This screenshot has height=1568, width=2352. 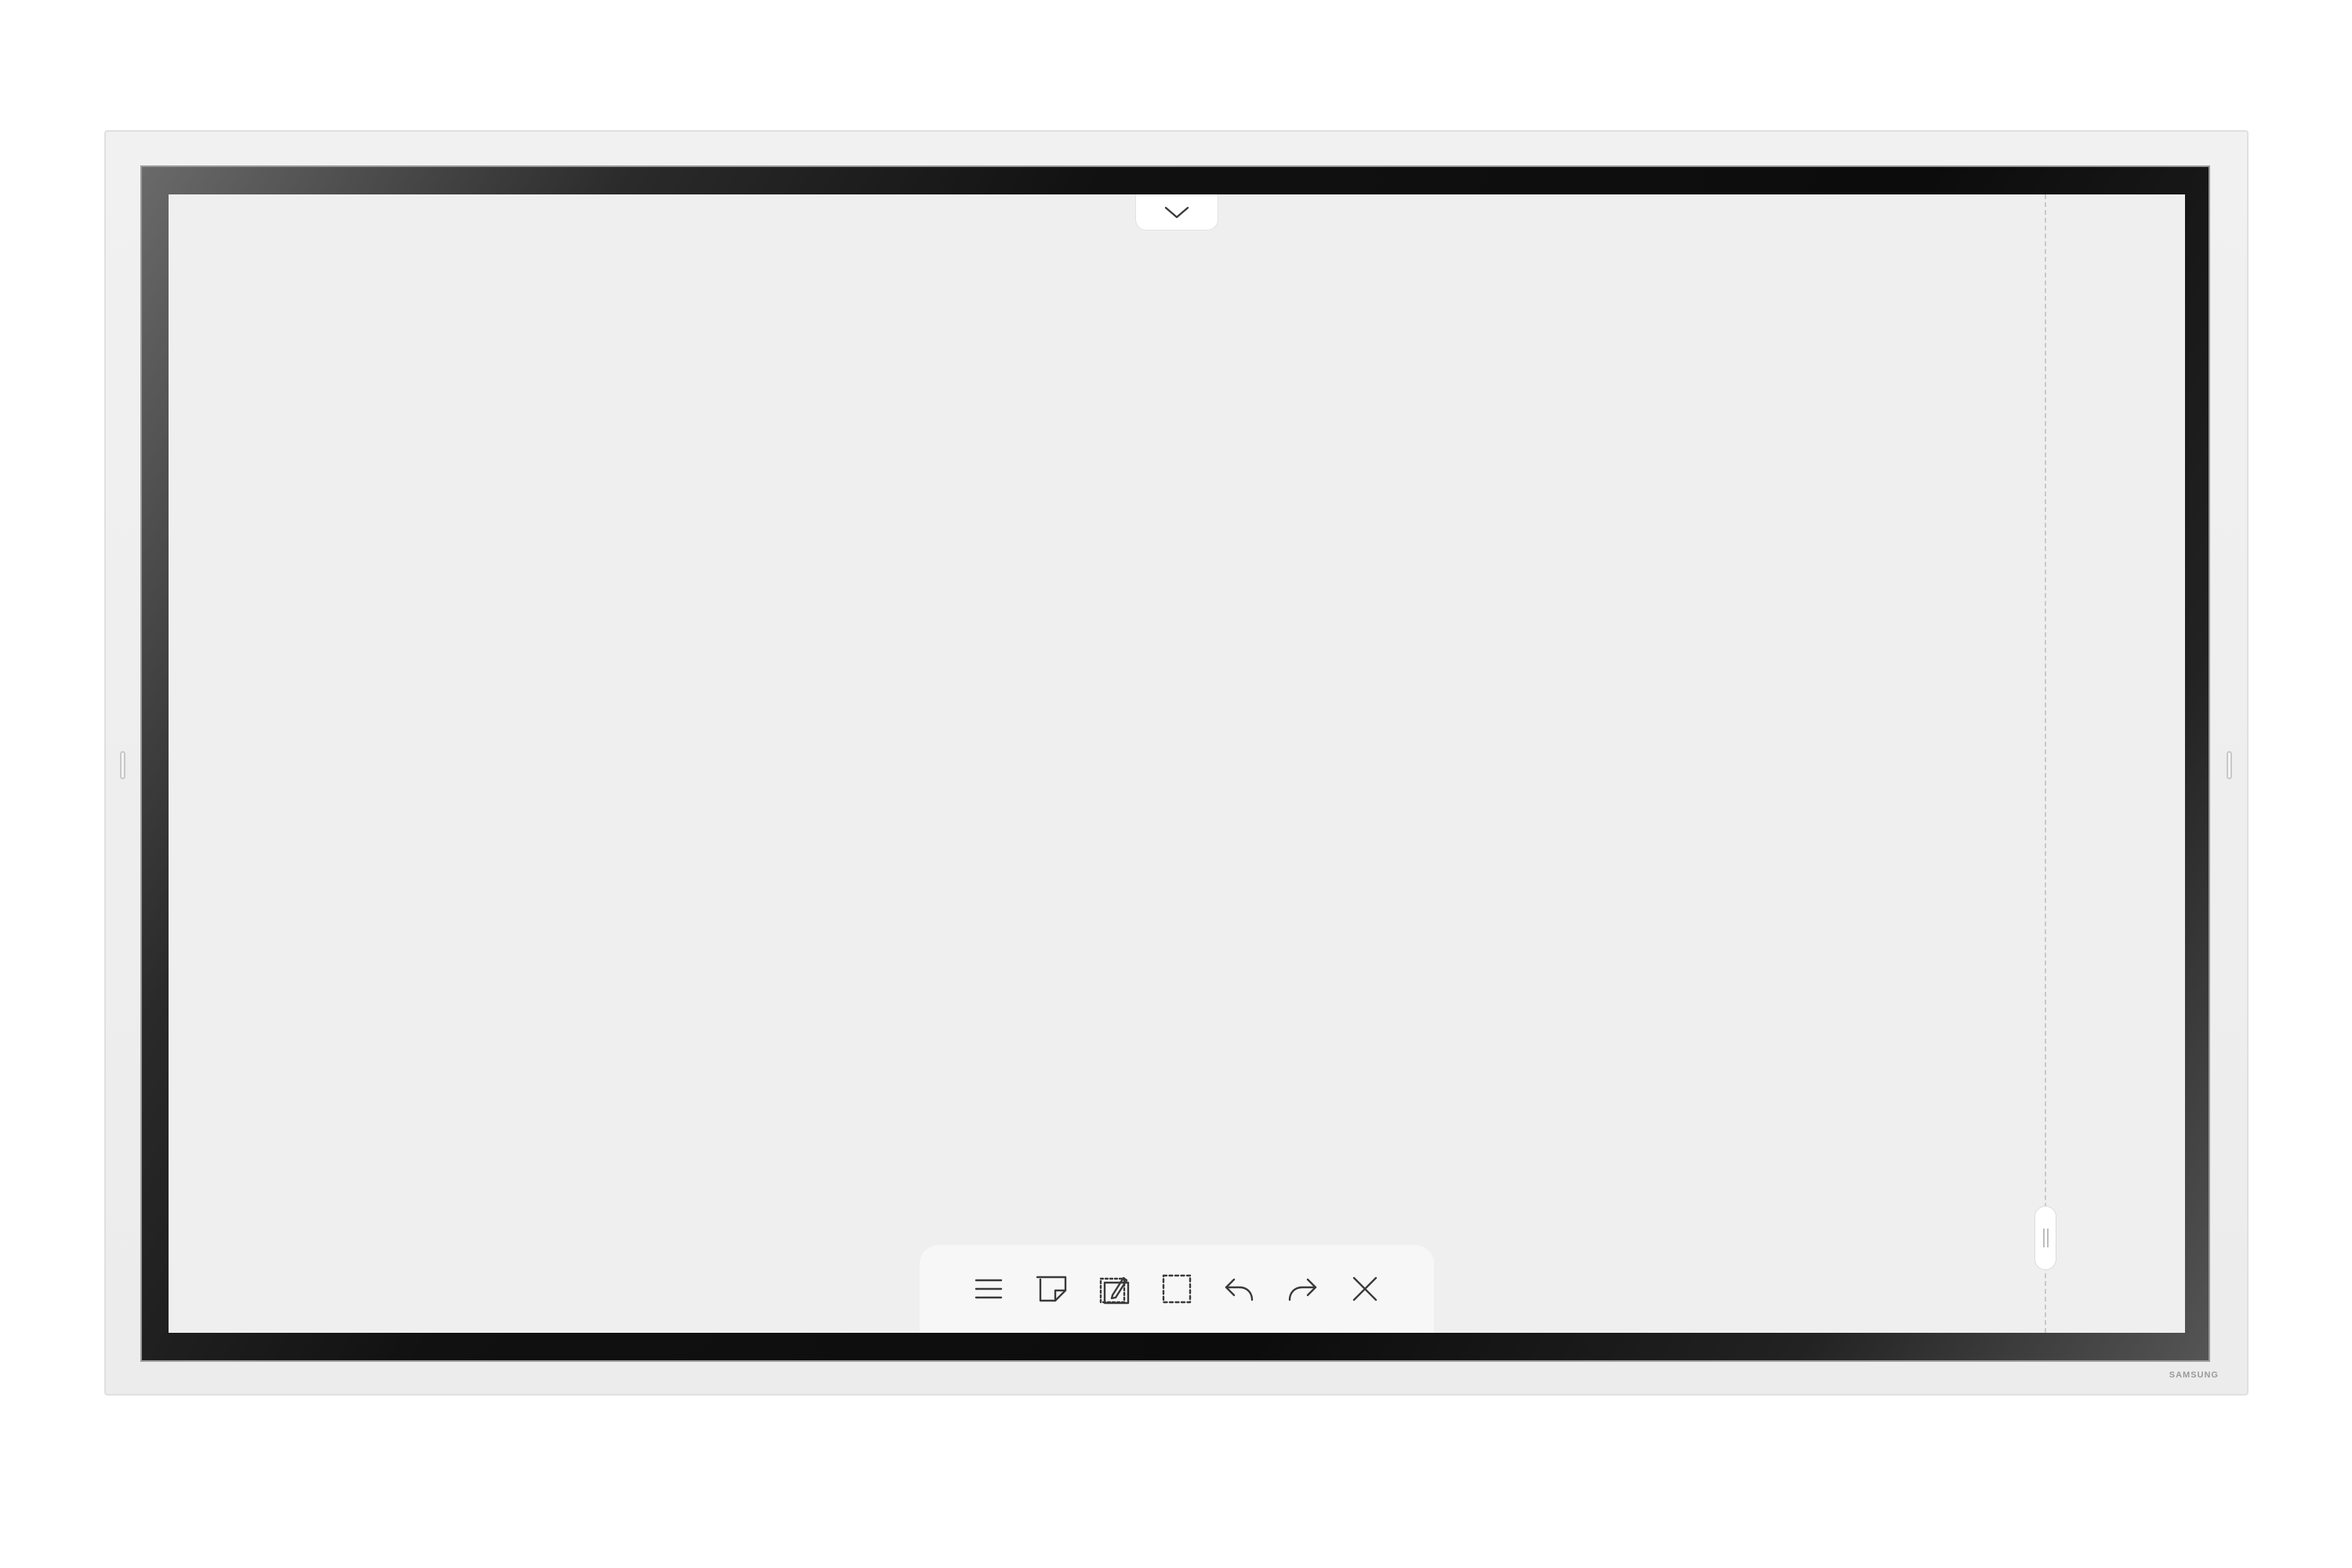 I want to click on menu-icon, so click(x=989, y=1289).